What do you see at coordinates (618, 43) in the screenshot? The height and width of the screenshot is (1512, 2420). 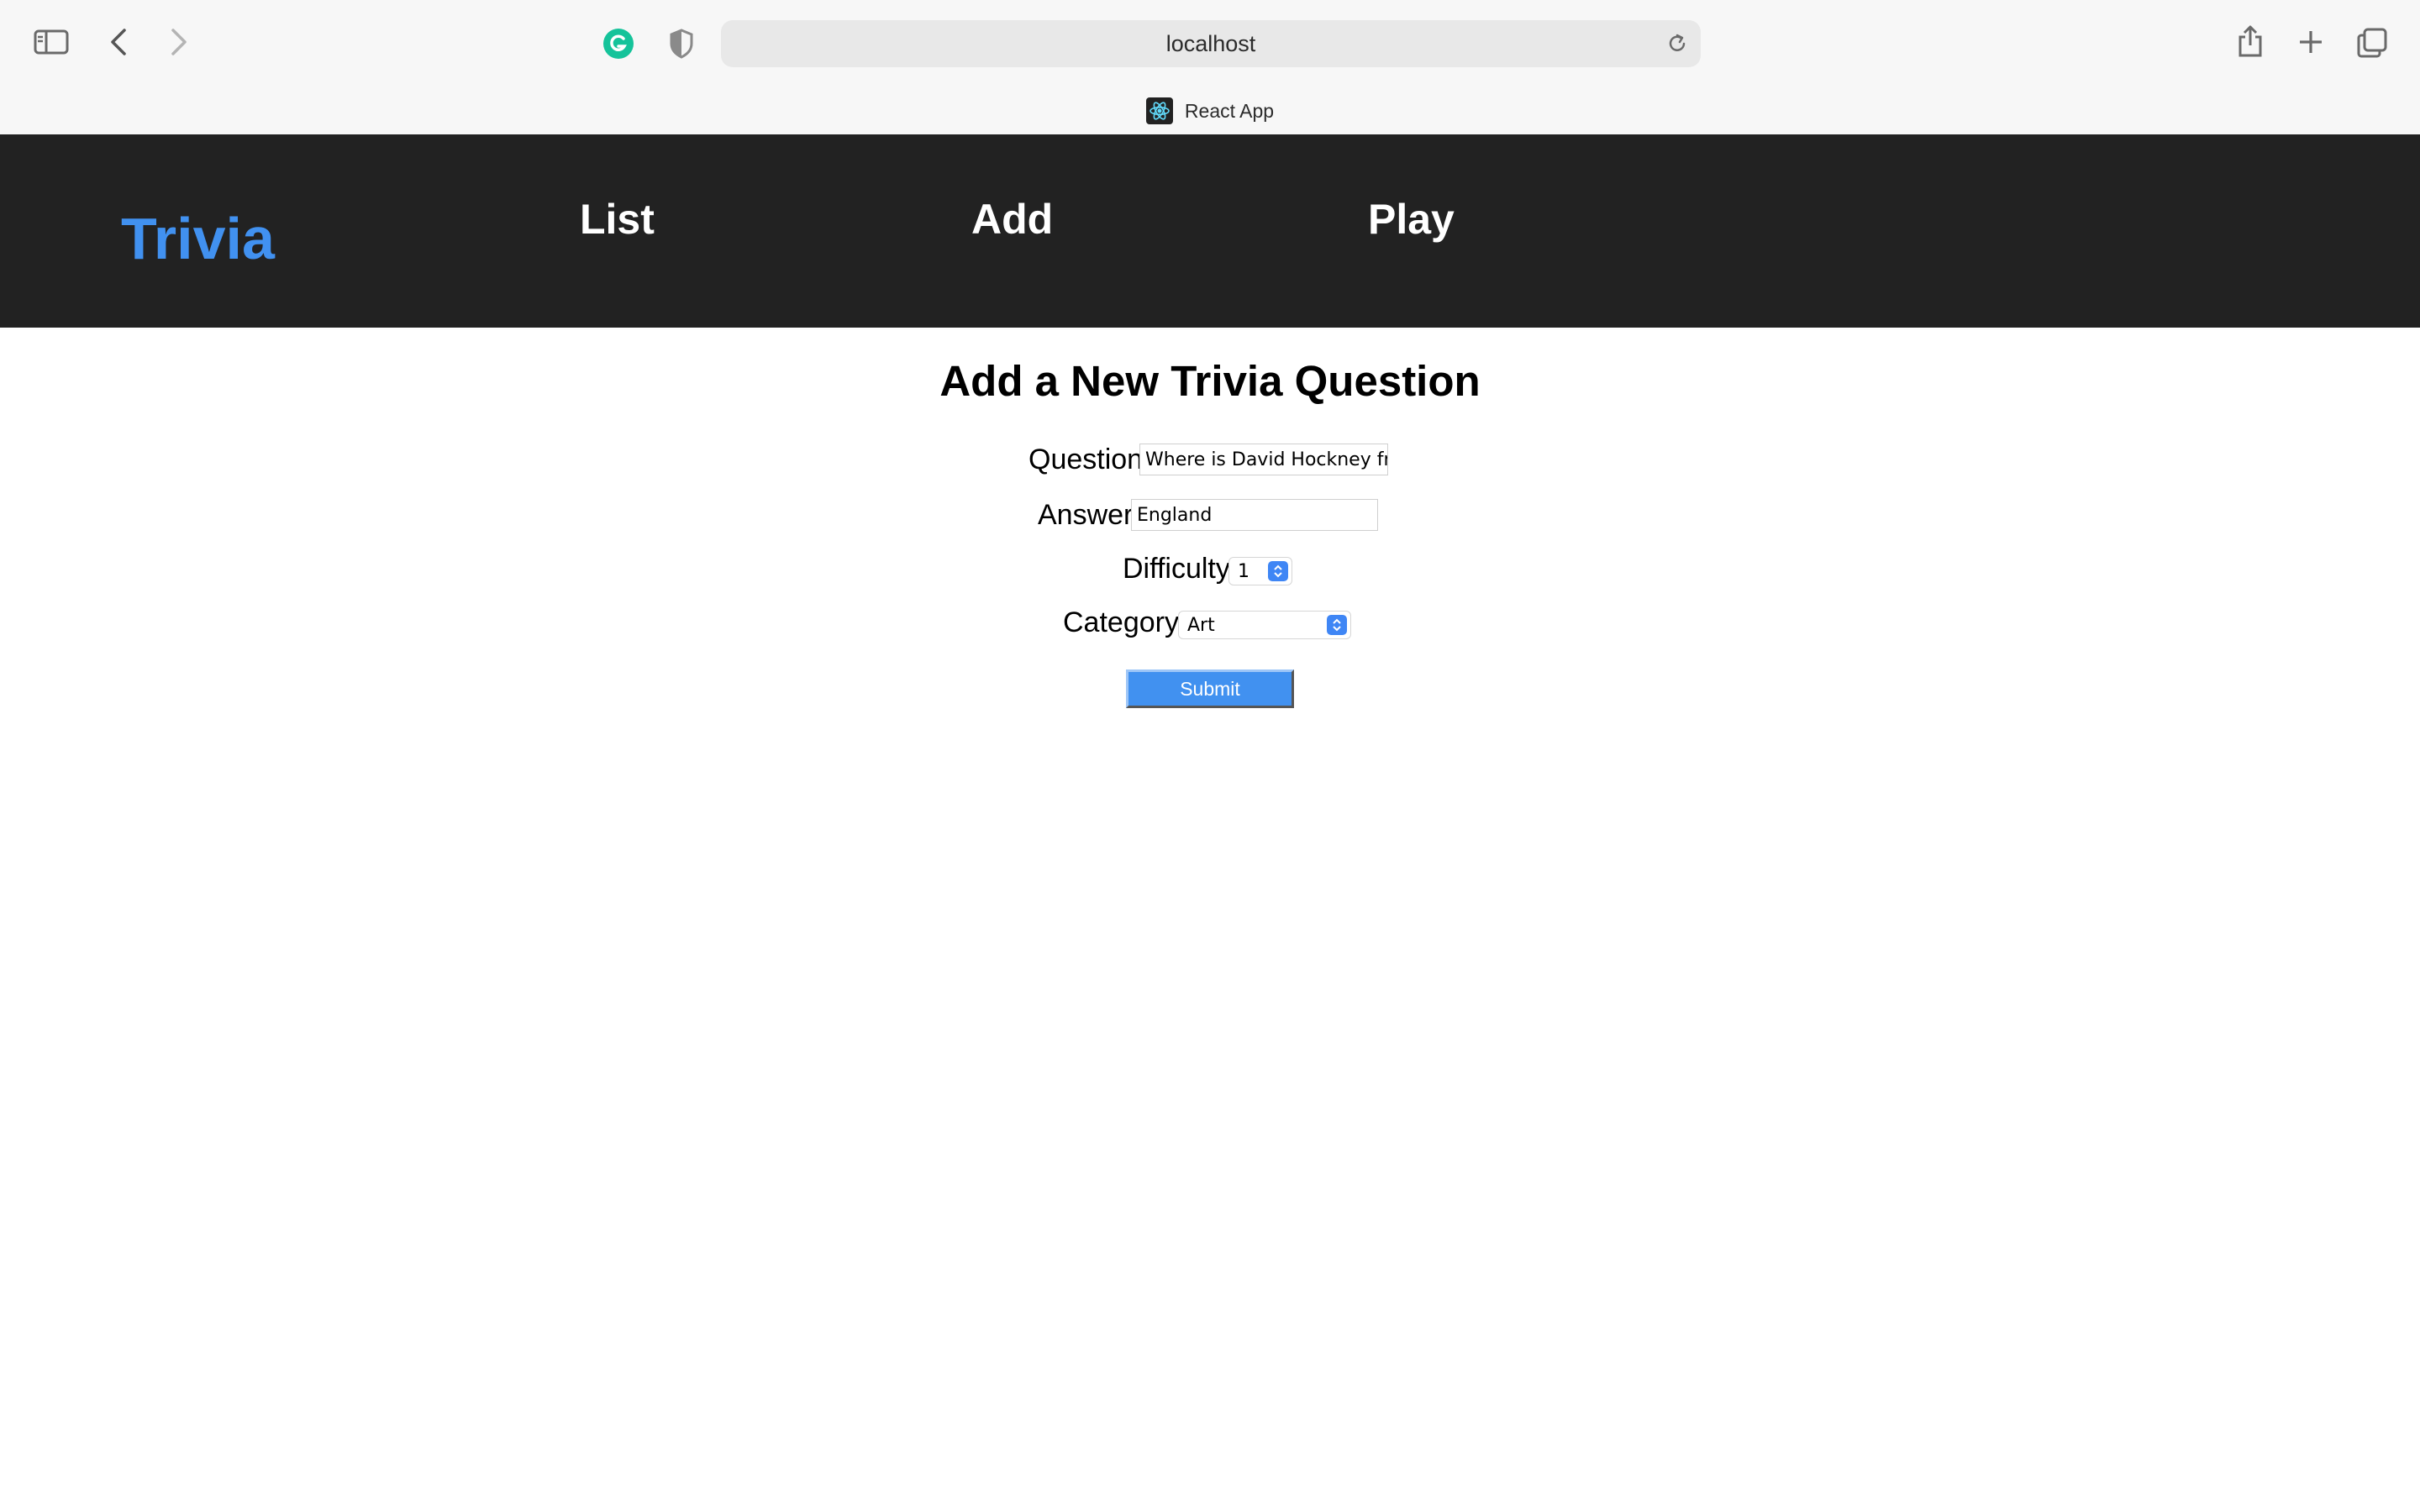 I see `grammarly-icon` at bounding box center [618, 43].